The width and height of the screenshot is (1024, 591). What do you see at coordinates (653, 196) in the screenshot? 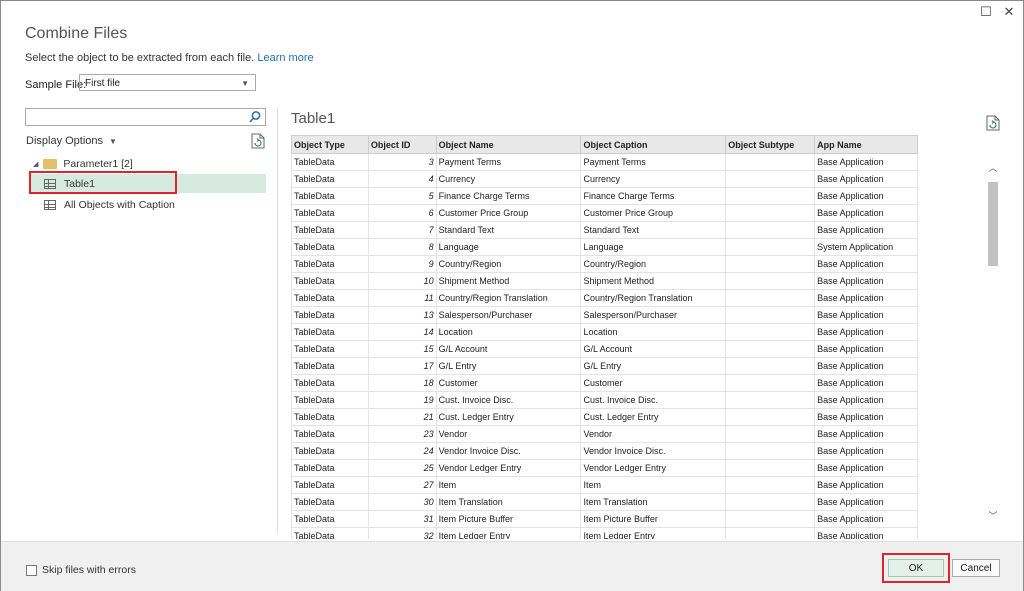
I see `table-cell: Finance Charge Terms` at bounding box center [653, 196].